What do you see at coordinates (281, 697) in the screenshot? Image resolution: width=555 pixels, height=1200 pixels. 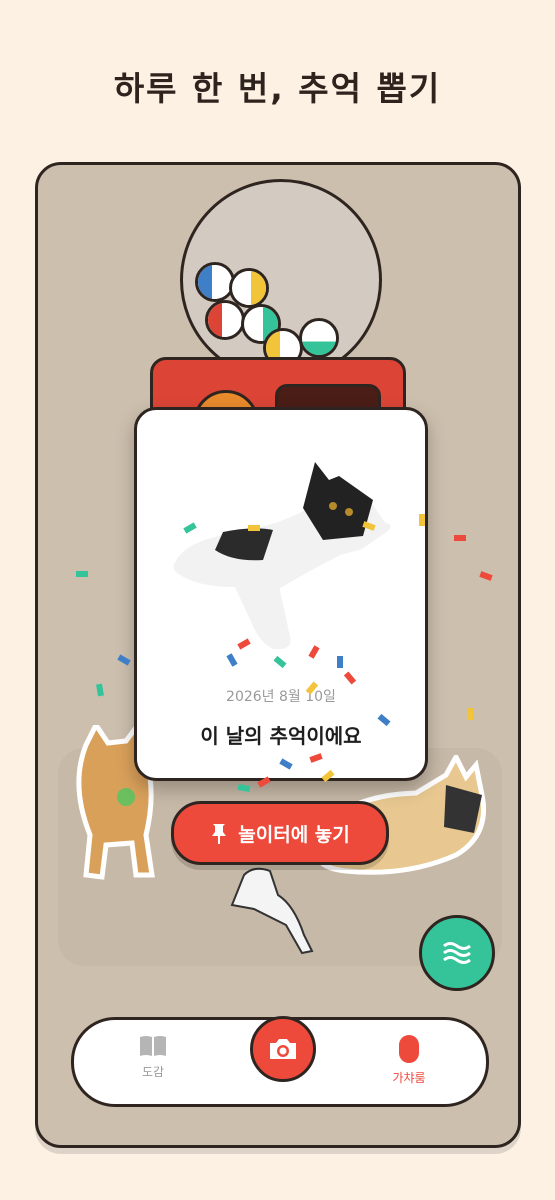 I see `memory-date: 2026년 8월 10일` at bounding box center [281, 697].